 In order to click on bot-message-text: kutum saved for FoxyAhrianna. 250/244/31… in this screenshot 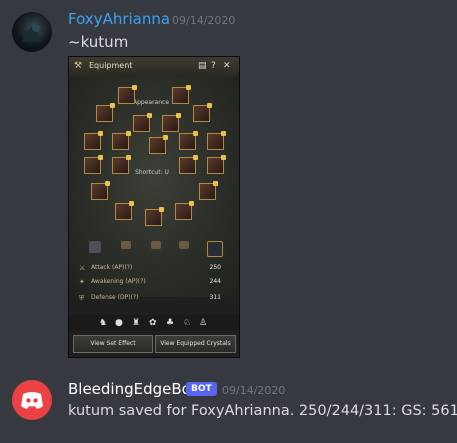, I will do `click(262, 411)`.